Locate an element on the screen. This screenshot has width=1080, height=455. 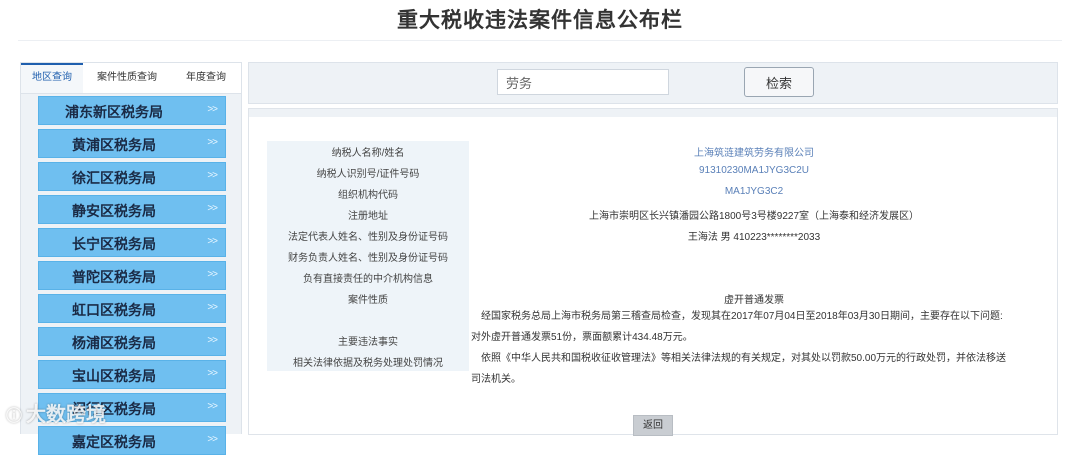
sidebar-item-baoshan: 宝山区税务局 >> is located at coordinates (132, 374).